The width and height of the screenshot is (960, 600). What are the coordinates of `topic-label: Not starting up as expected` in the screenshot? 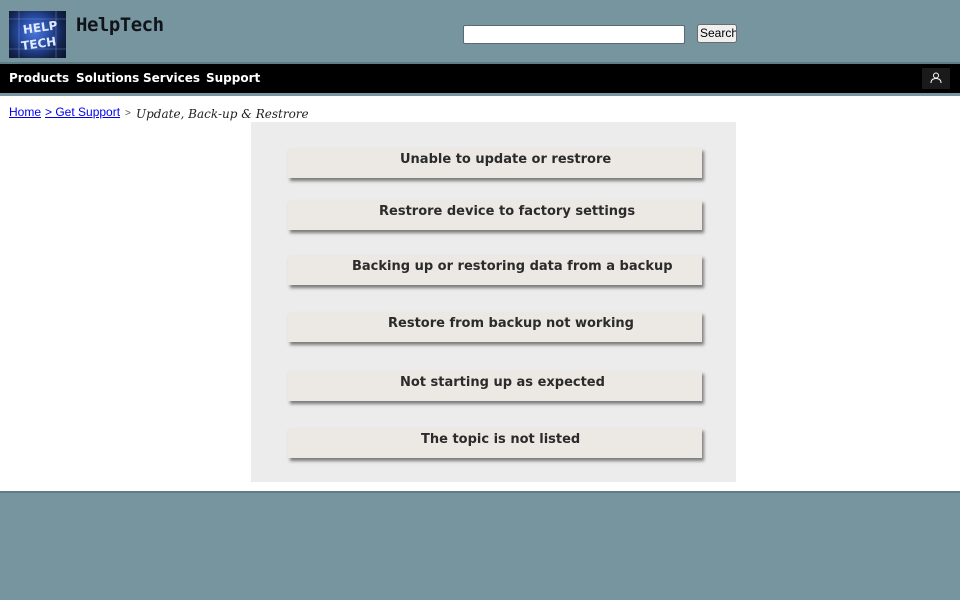 It's located at (502, 382).